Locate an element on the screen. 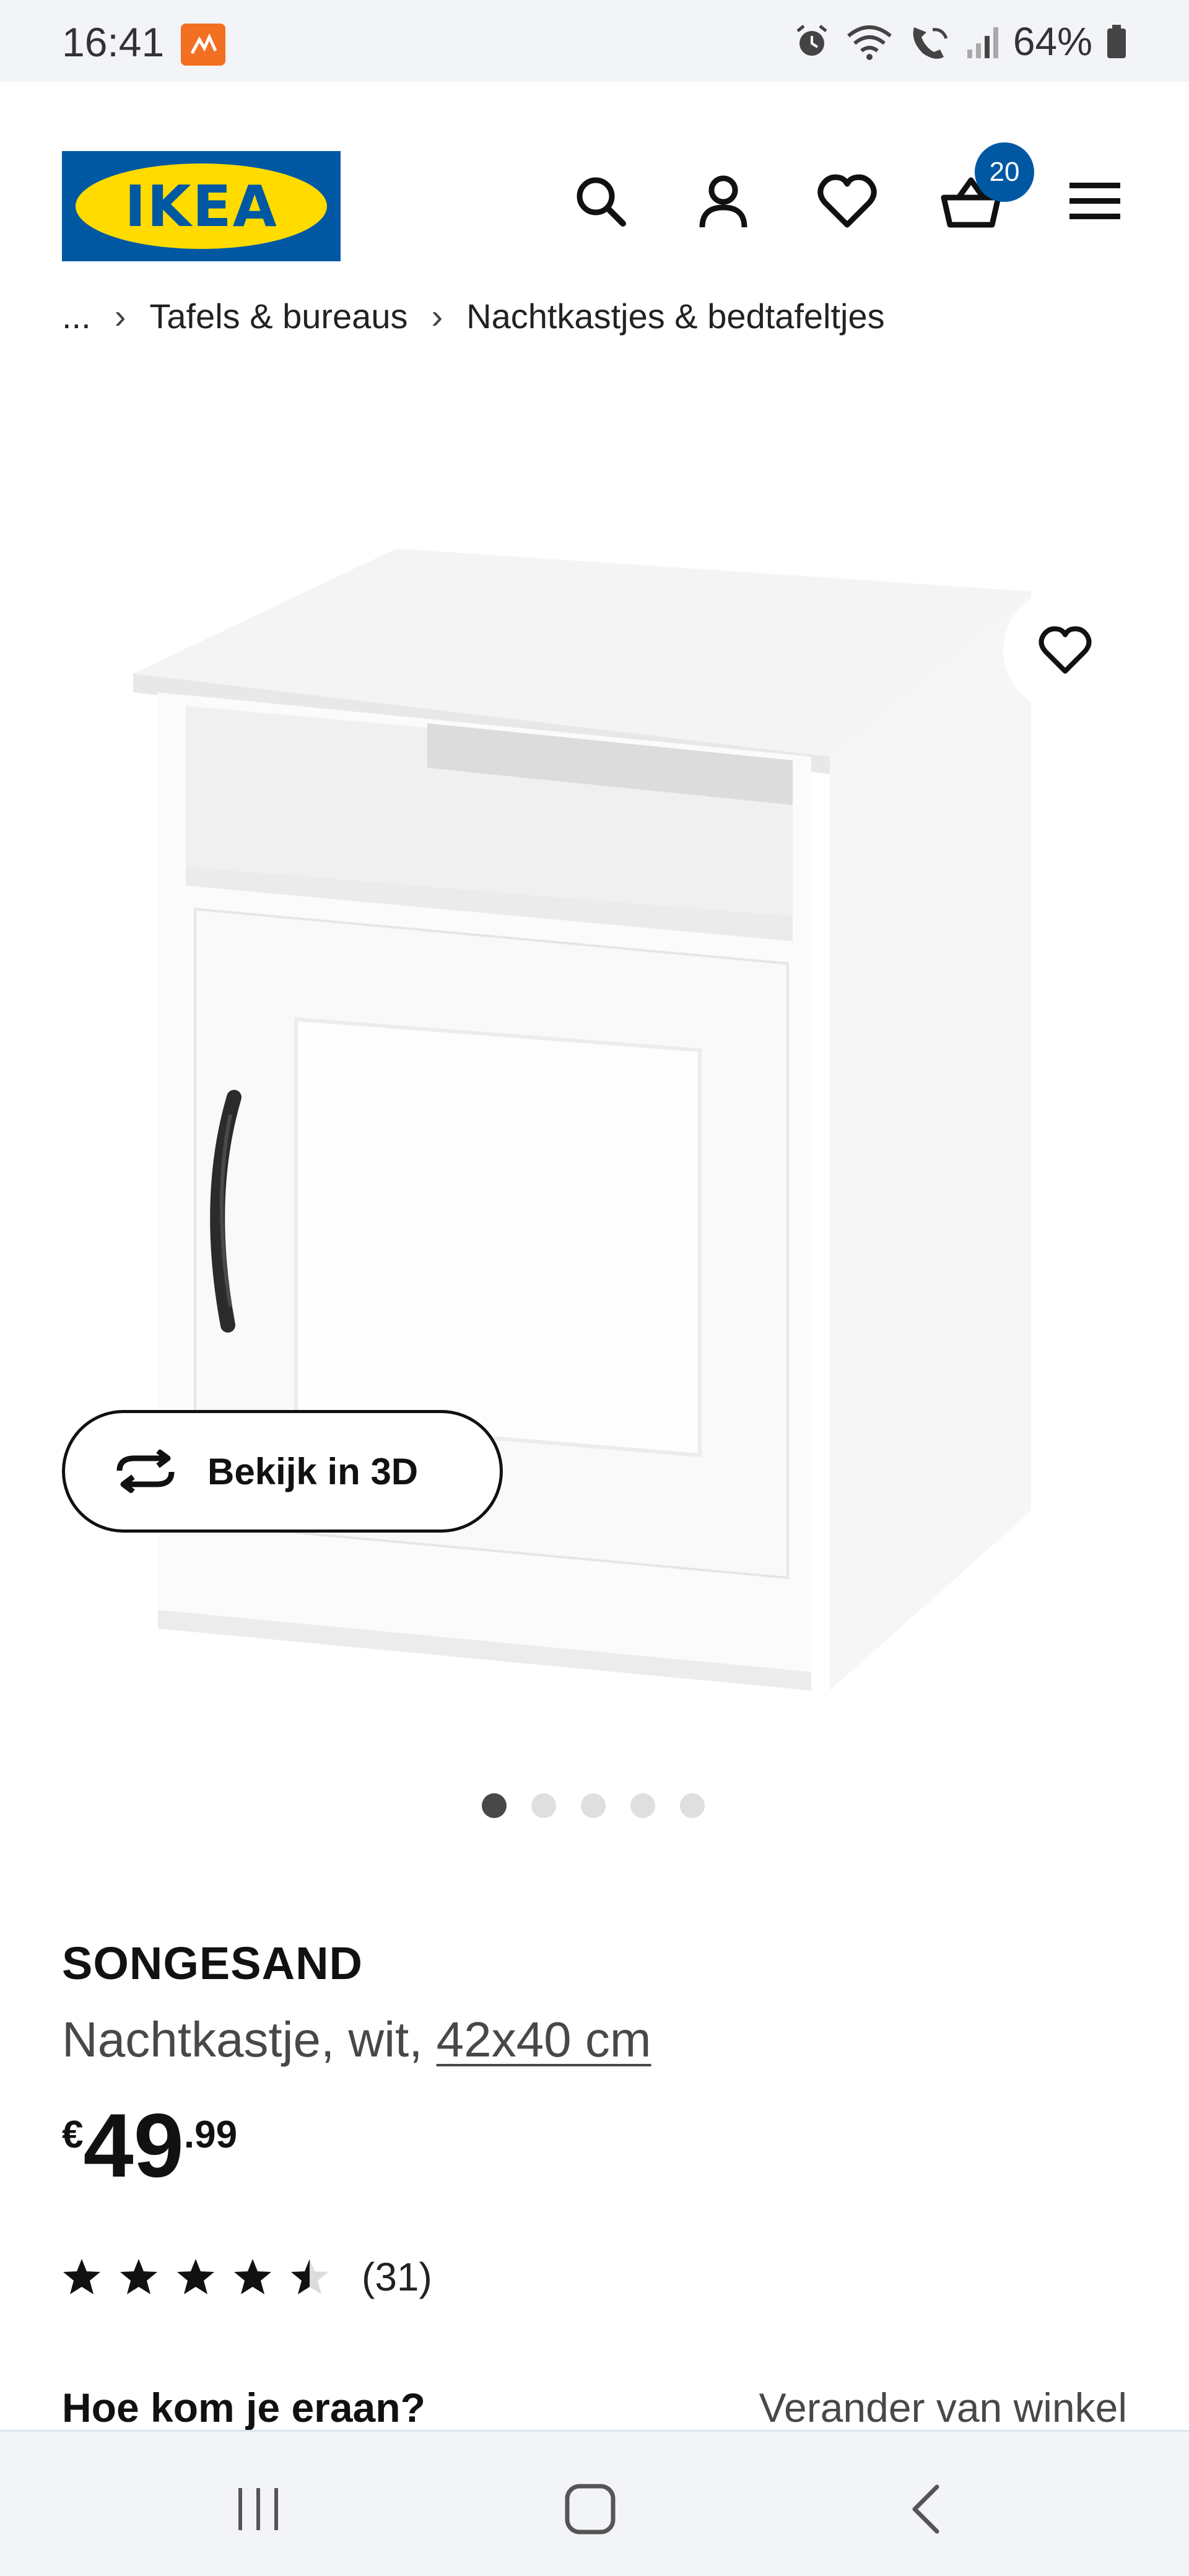 Image resolution: width=1189 pixels, height=2576 pixels. breadcrumb-nightstands: Nachtkastjes & bedtafeltjes is located at coordinates (675, 316).